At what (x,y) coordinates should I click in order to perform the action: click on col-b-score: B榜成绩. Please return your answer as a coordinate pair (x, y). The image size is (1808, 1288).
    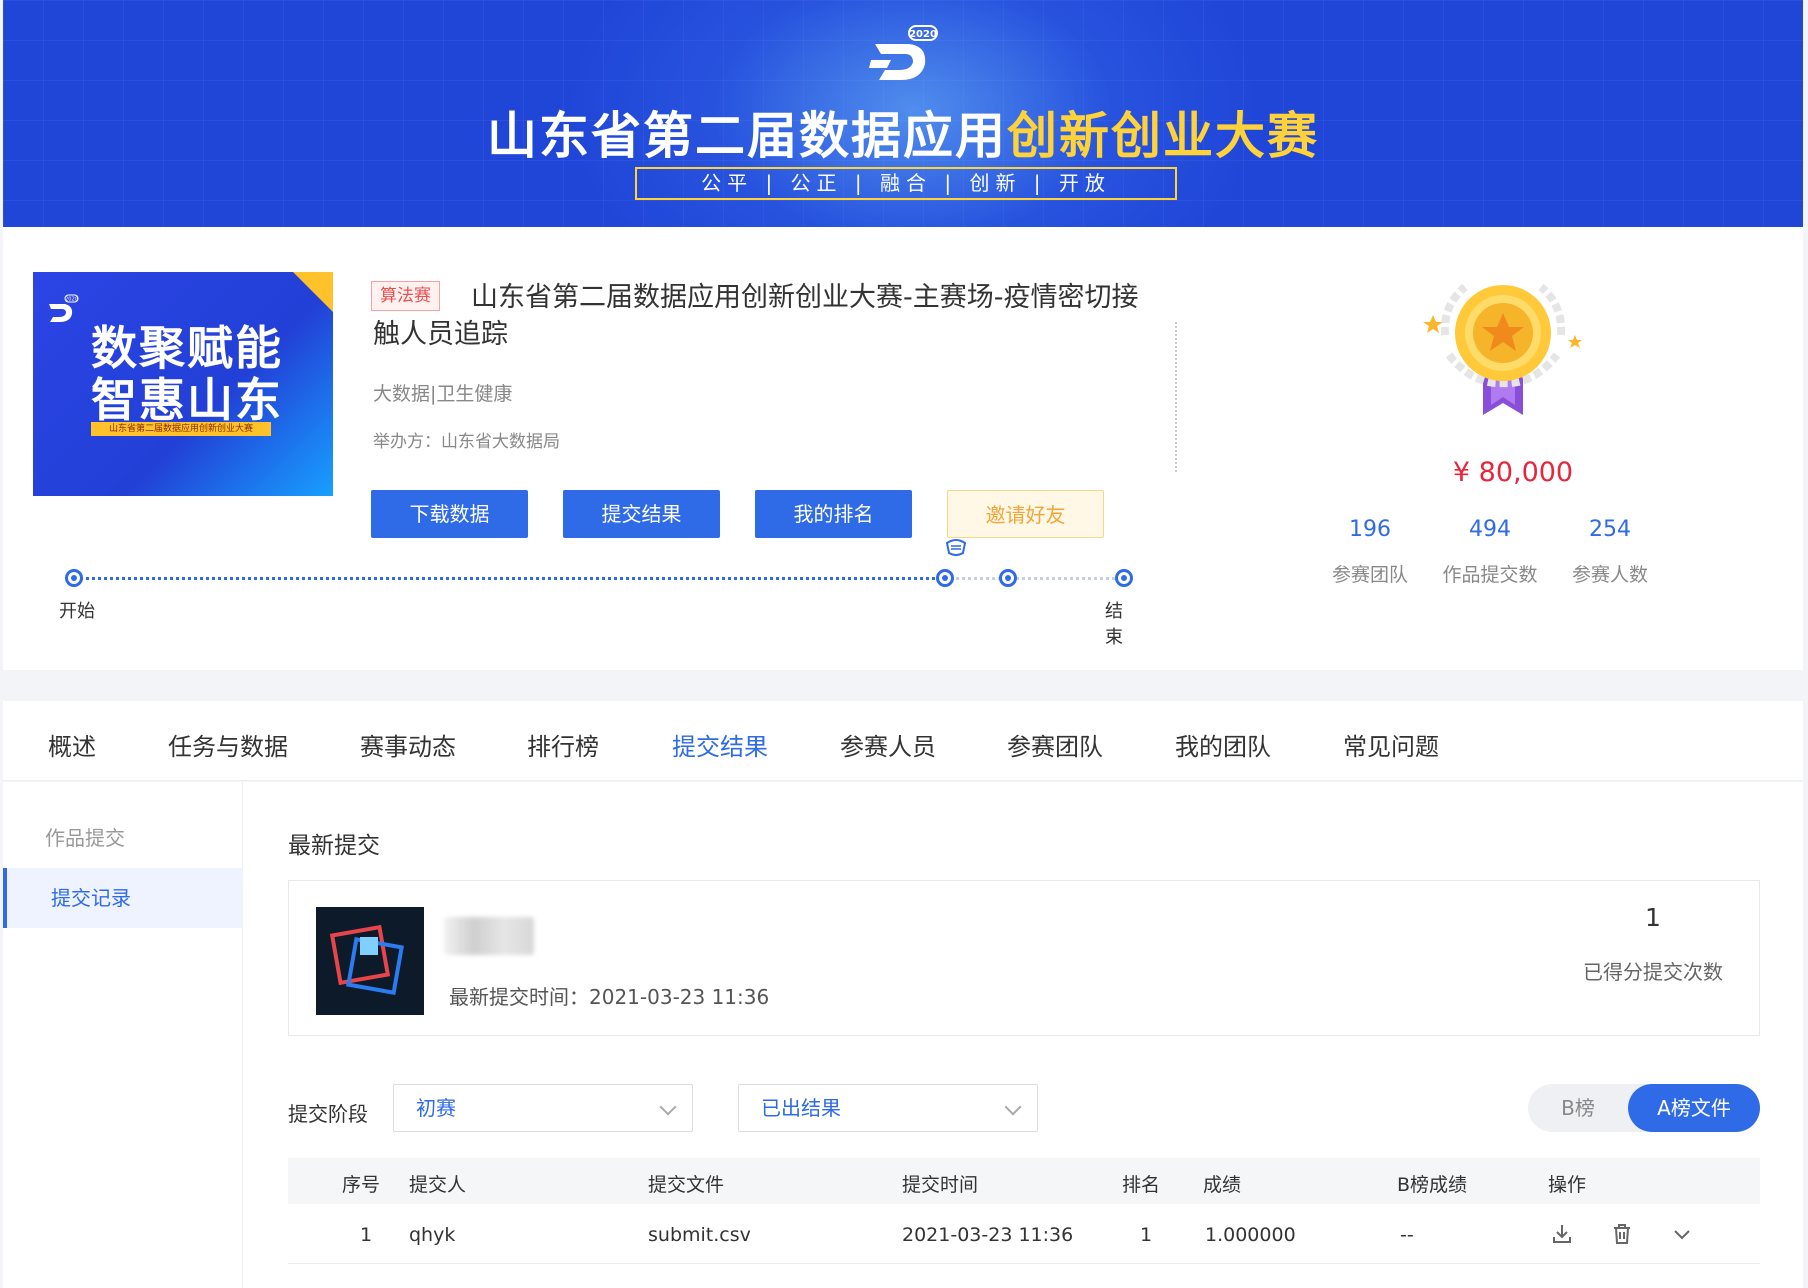
    Looking at the image, I should click on (1432, 1185).